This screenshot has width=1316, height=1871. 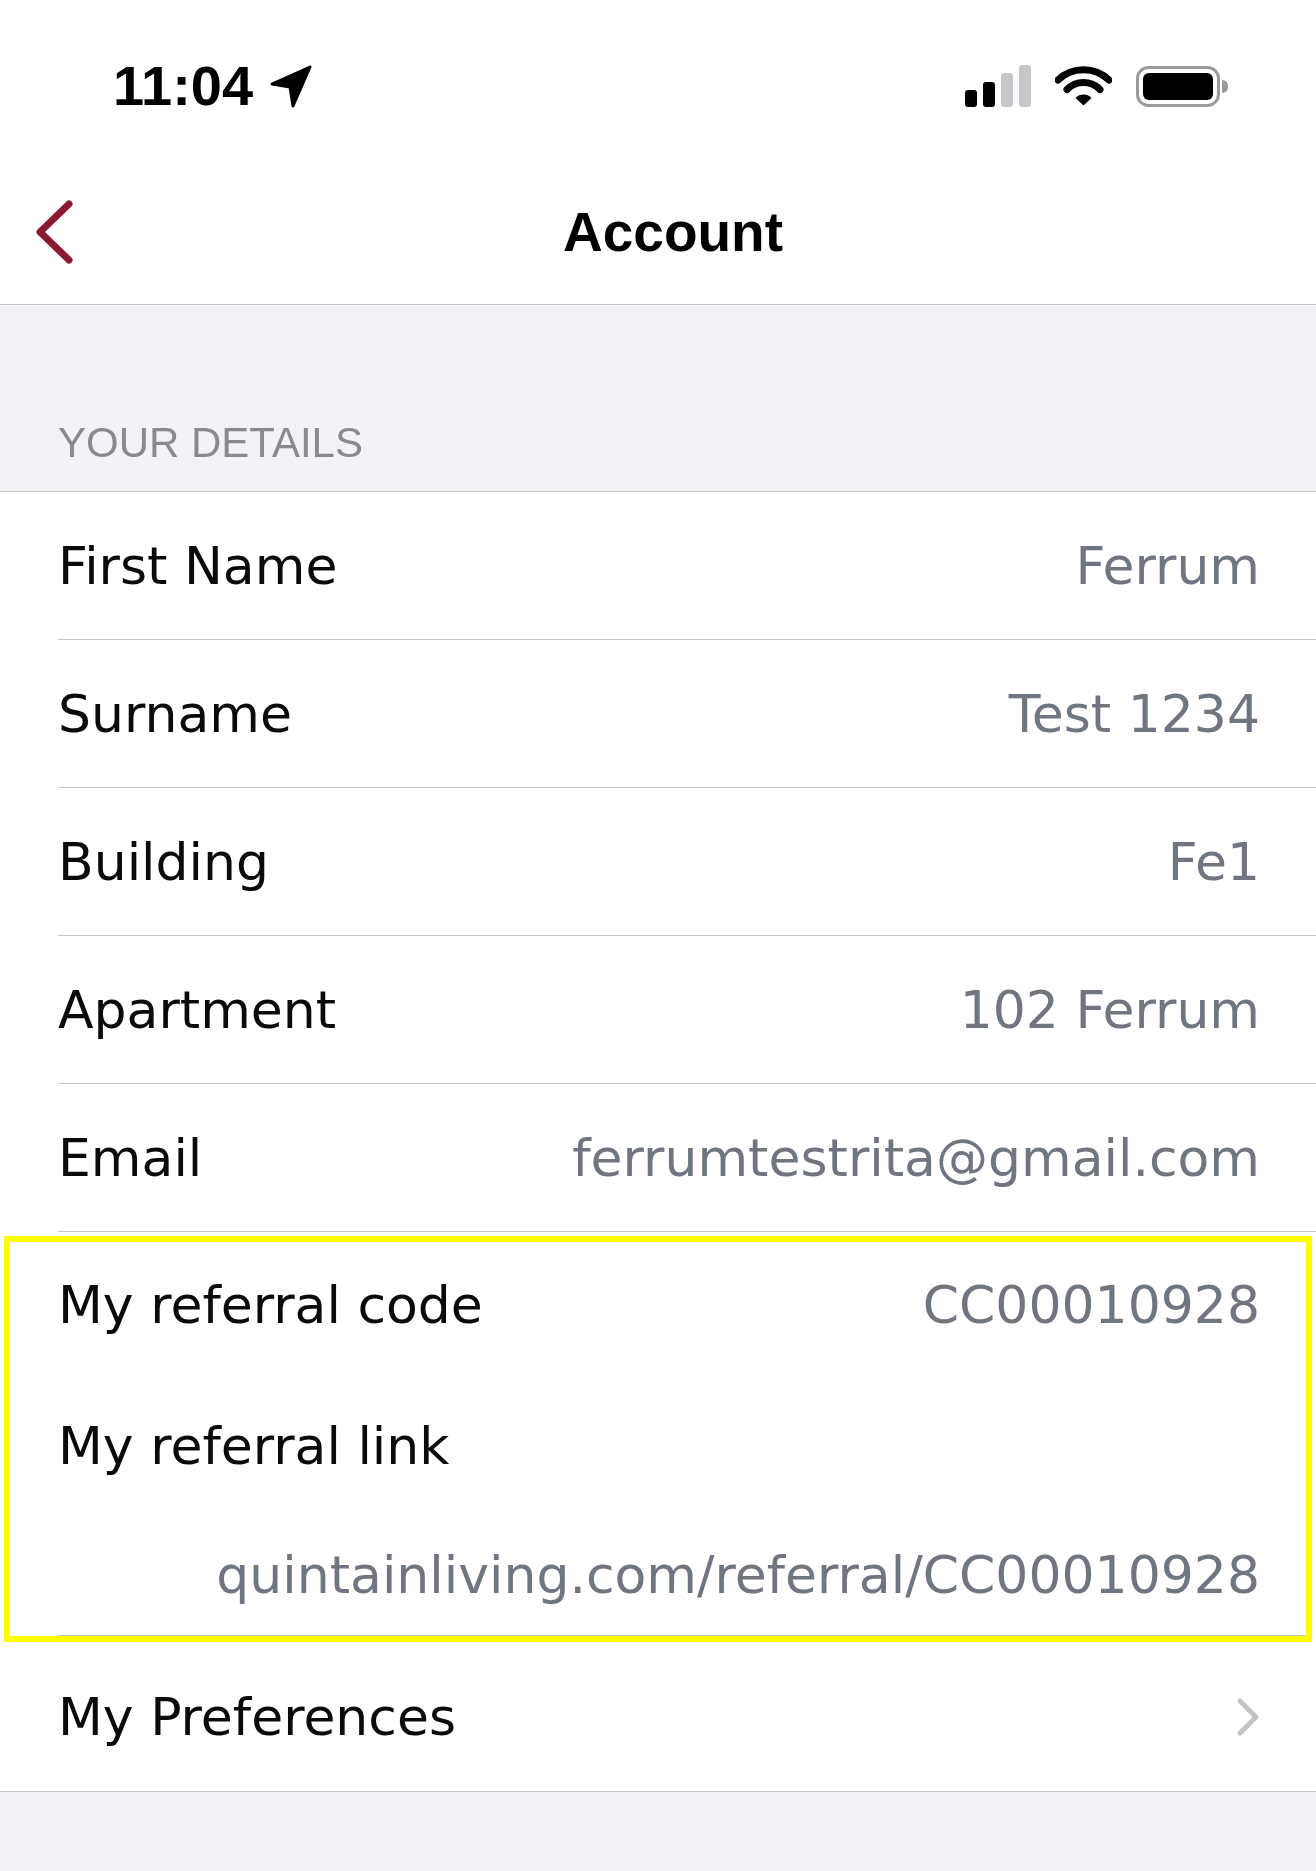 What do you see at coordinates (198, 565) in the screenshot?
I see `field-label: First Name` at bounding box center [198, 565].